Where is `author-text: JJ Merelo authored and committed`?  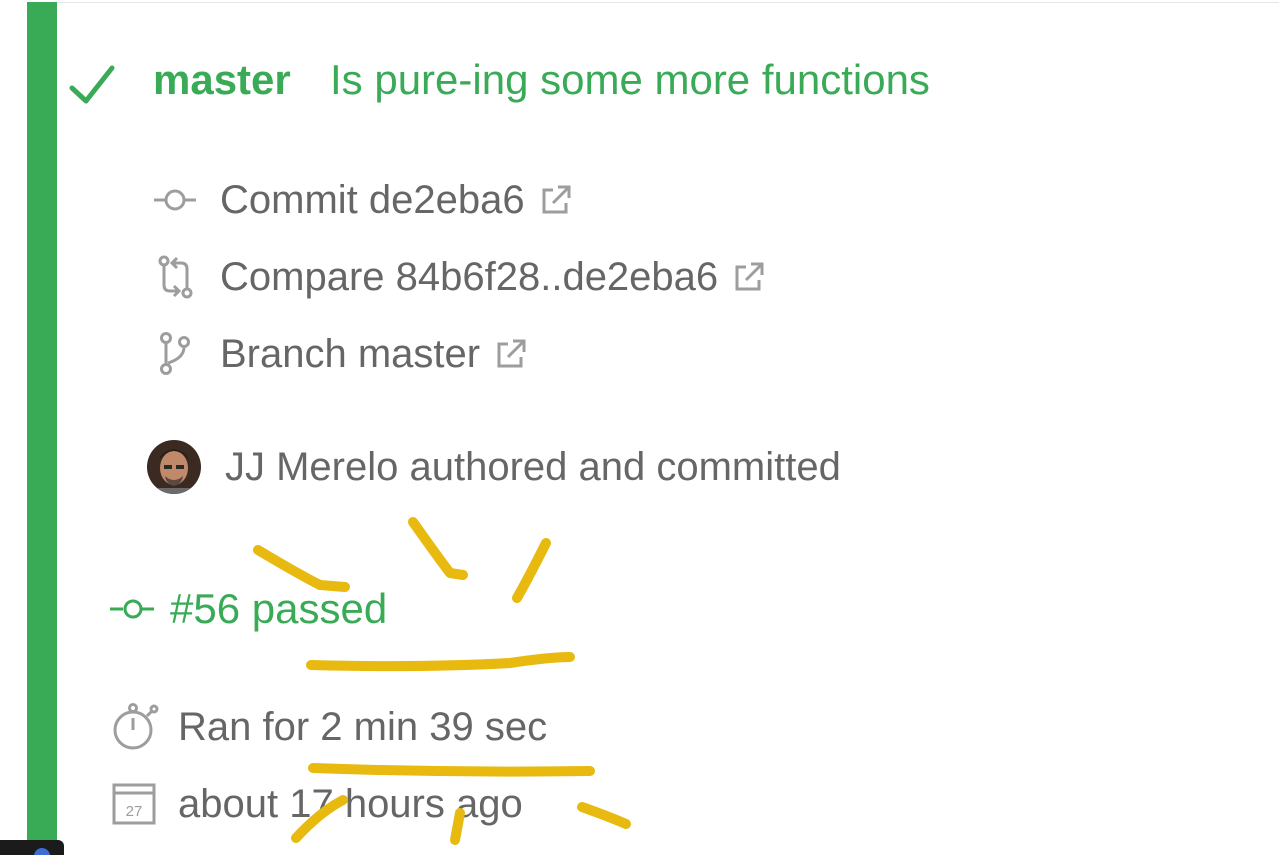 author-text: JJ Merelo authored and committed is located at coordinates (533, 466).